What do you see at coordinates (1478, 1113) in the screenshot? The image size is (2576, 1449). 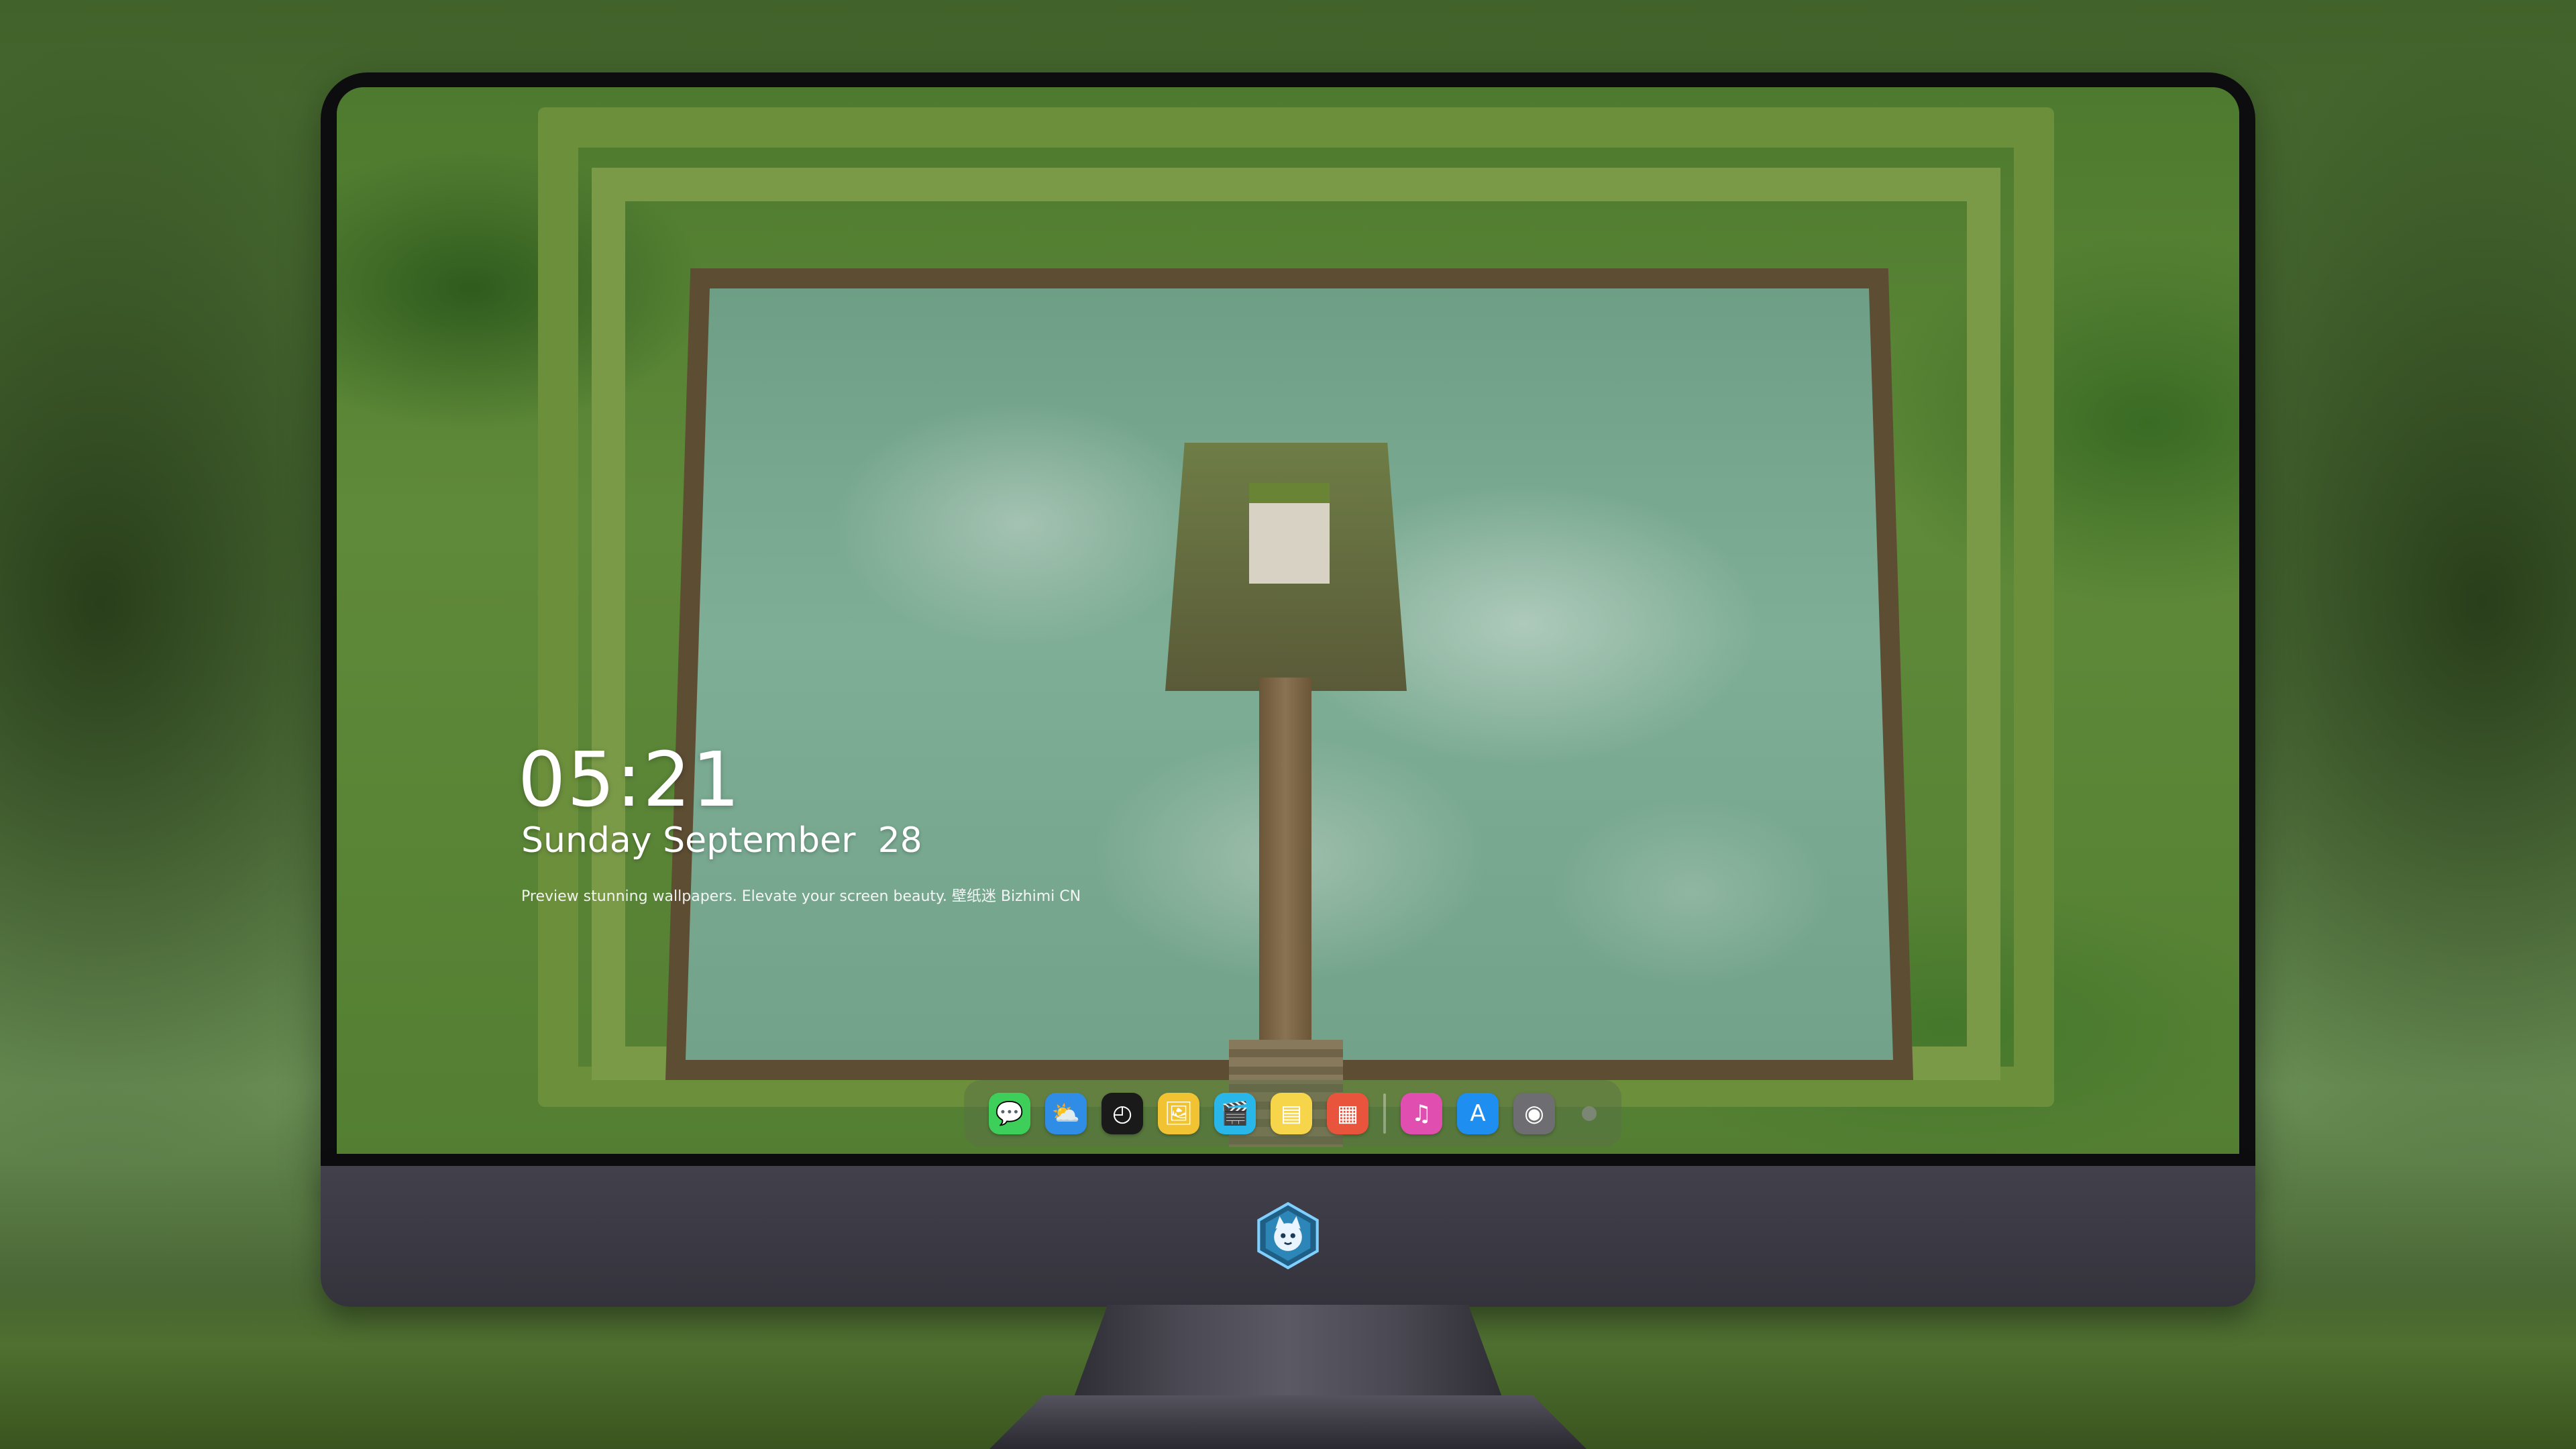 I see `dock-app-store-icon: A` at bounding box center [1478, 1113].